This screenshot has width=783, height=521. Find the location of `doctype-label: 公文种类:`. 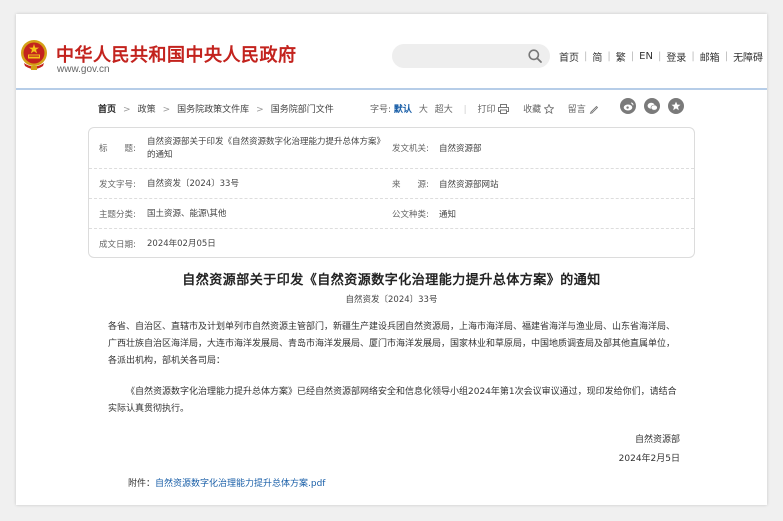

doctype-label: 公文种类: is located at coordinates (410, 215).